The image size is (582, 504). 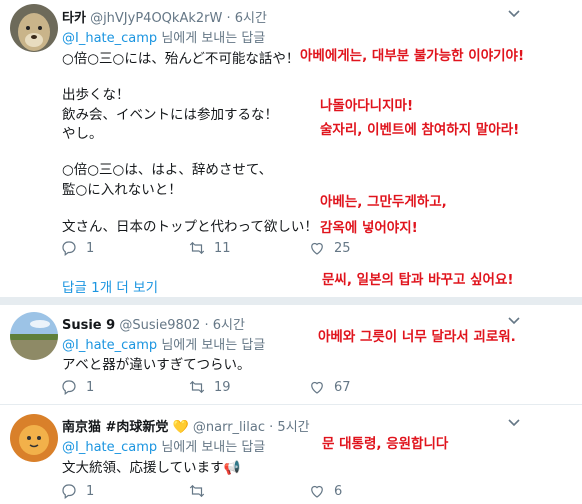 What do you see at coordinates (291, 404) in the screenshot?
I see `tweet-divider` at bounding box center [291, 404].